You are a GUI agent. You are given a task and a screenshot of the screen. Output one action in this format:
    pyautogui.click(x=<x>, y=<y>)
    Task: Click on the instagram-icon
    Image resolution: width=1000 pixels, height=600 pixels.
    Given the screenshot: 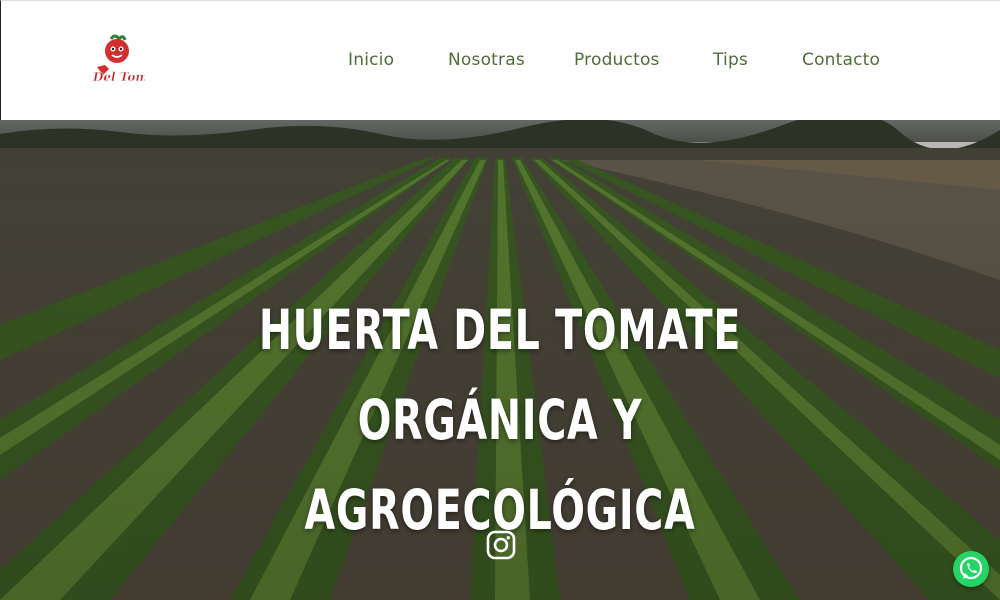 What is the action you would take?
    pyautogui.click(x=501, y=545)
    